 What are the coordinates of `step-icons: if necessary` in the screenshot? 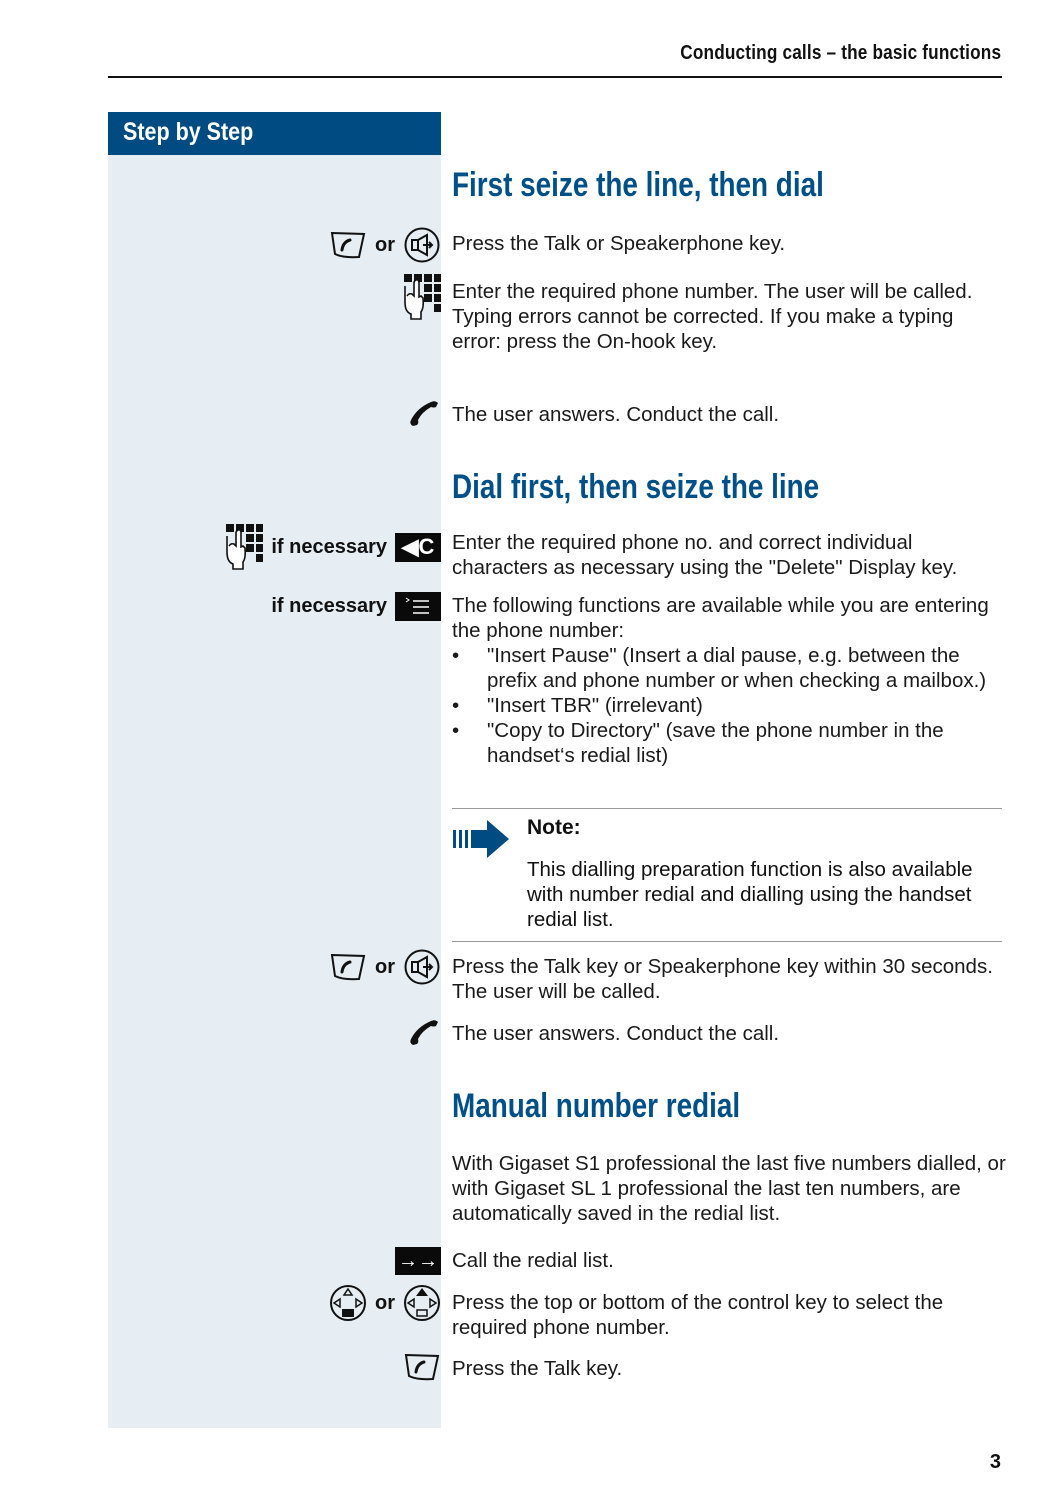 It's located at (356, 606).